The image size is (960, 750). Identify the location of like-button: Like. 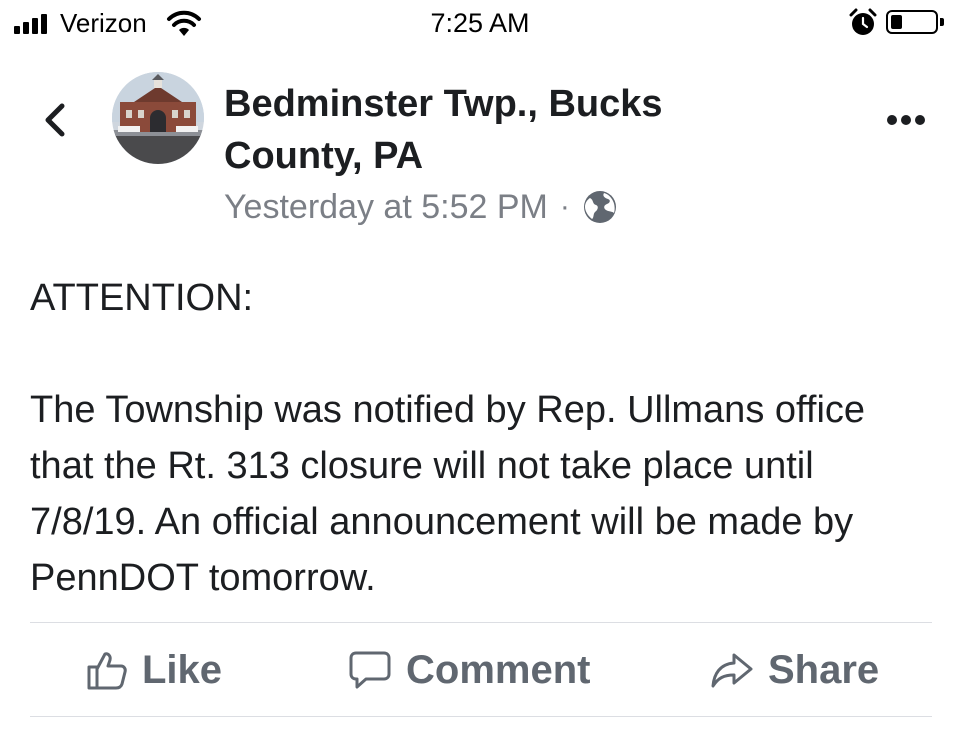
(154, 670).